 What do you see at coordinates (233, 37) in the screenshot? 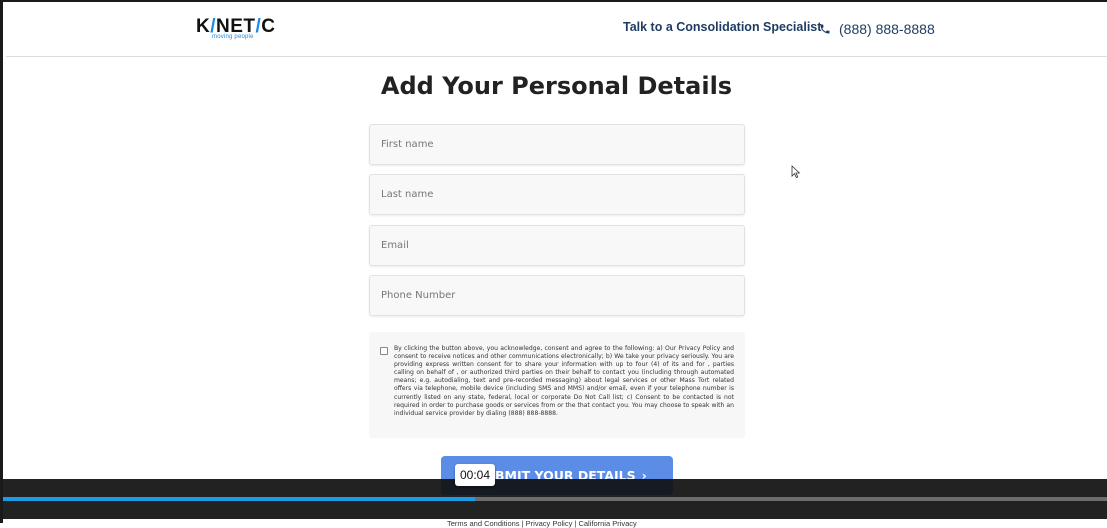
I see `logo-tagline: moving people` at bounding box center [233, 37].